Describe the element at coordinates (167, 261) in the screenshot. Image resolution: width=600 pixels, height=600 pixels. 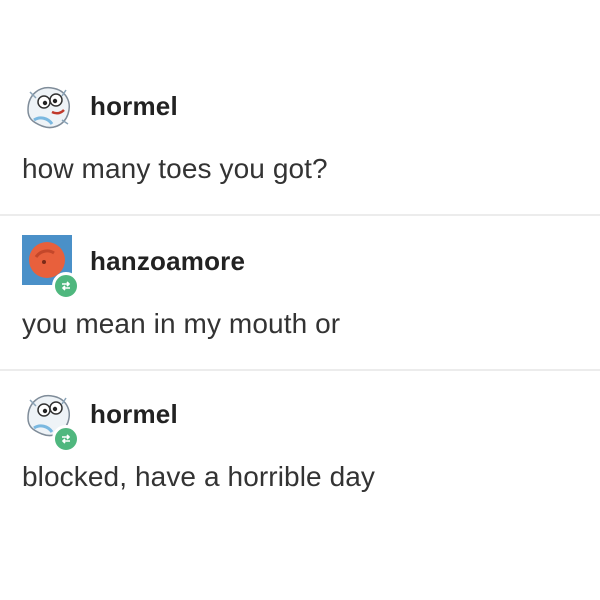
I see `username: hanzoamore` at that location.